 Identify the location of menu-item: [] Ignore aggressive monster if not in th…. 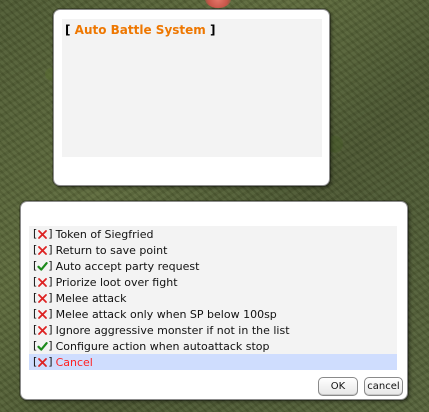
(213, 330).